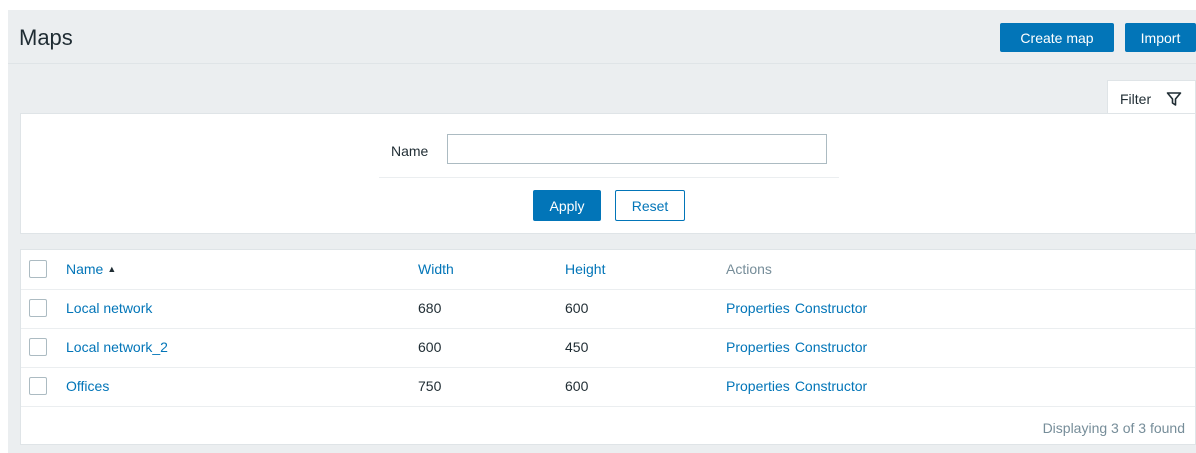 The width and height of the screenshot is (1196, 453). Describe the element at coordinates (46, 37) in the screenshot. I see `page-title: Maps` at that location.